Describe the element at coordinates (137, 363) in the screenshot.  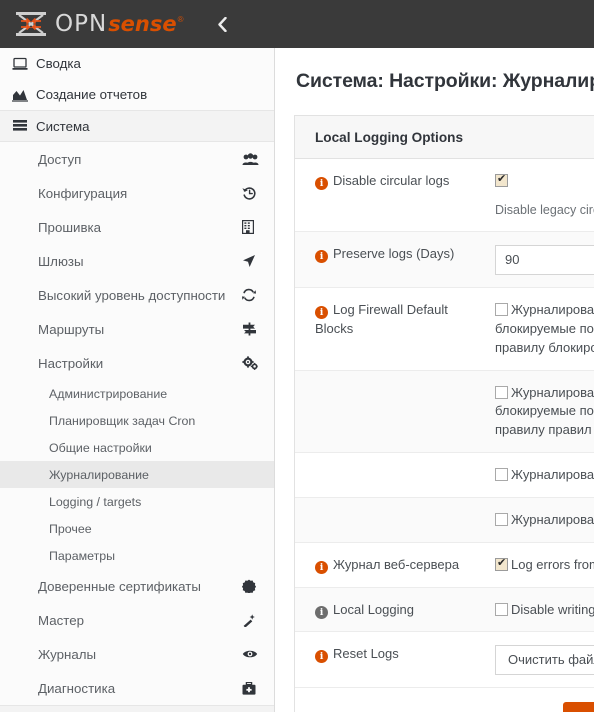
I see `sidebar-item-settings: Настройки` at that location.